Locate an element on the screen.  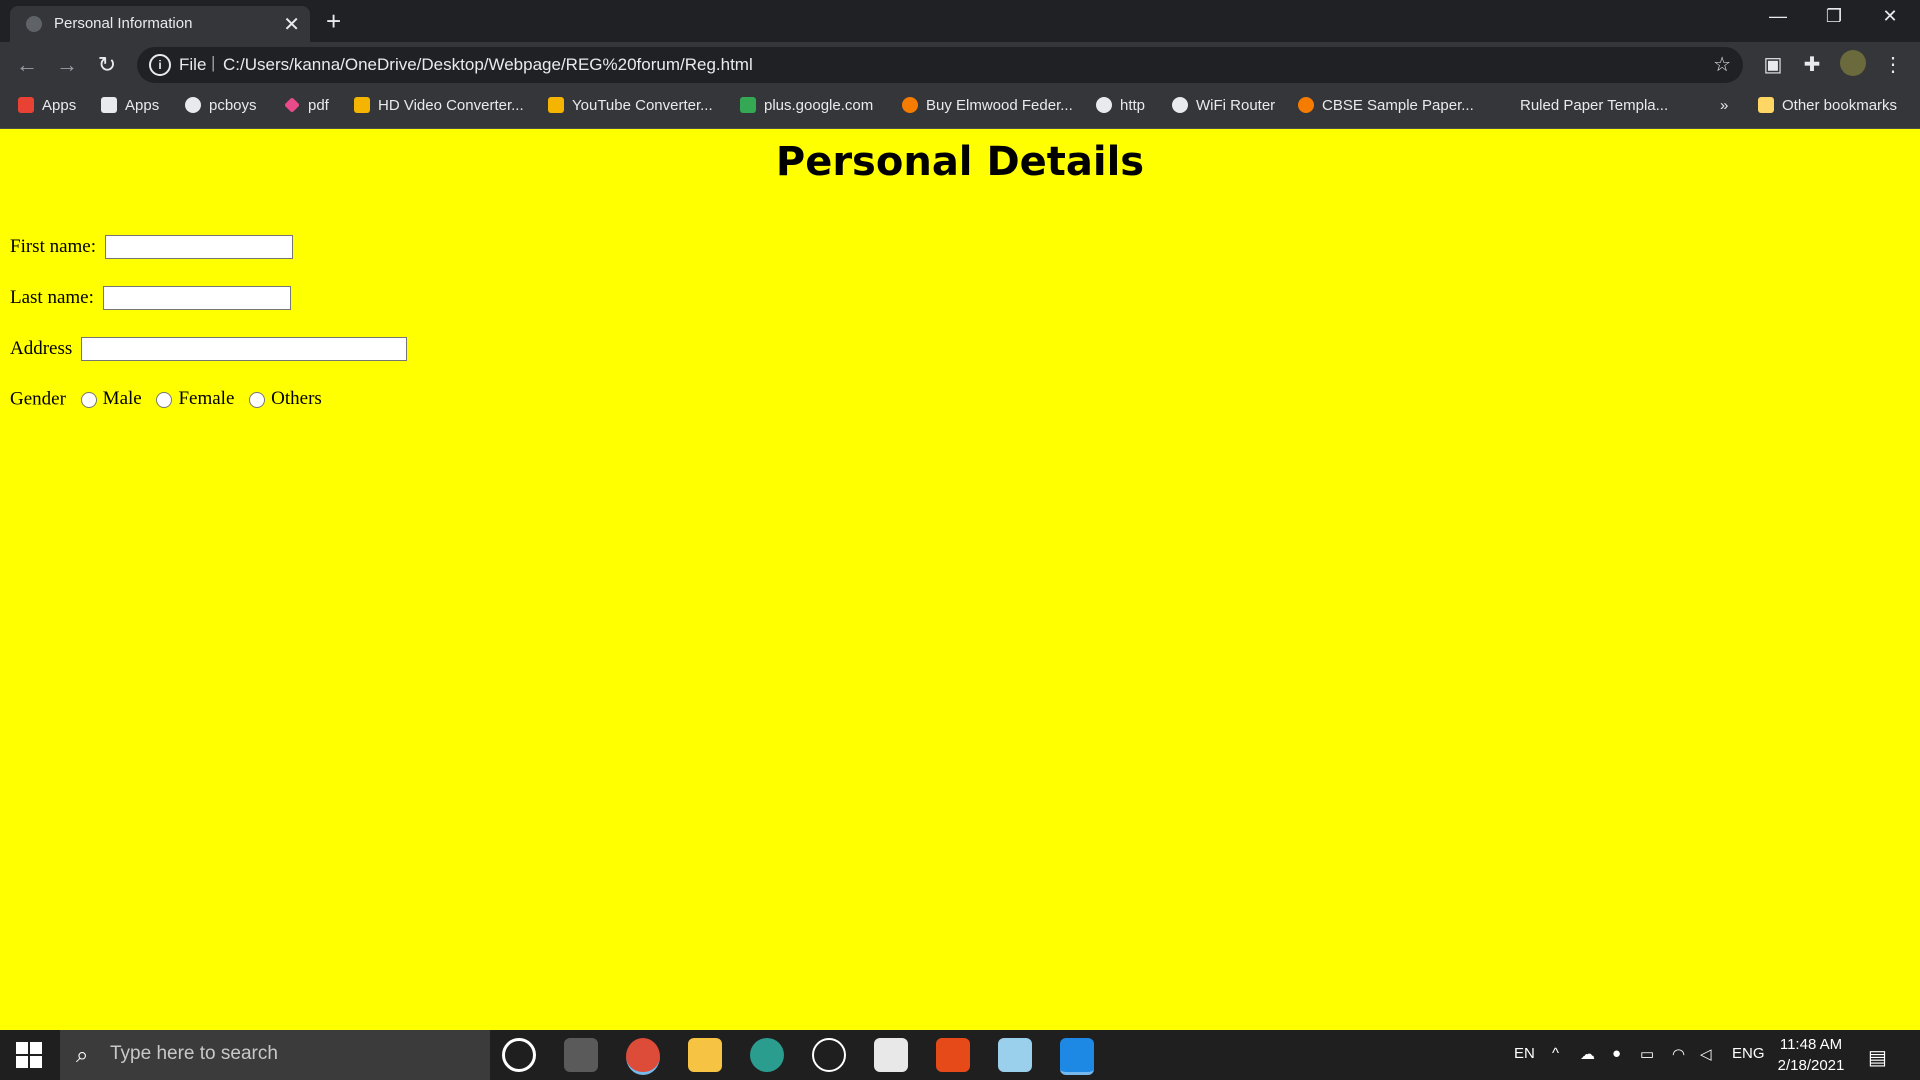
speaker-muted-icon: ◁ is located at coordinates (1706, 1054).